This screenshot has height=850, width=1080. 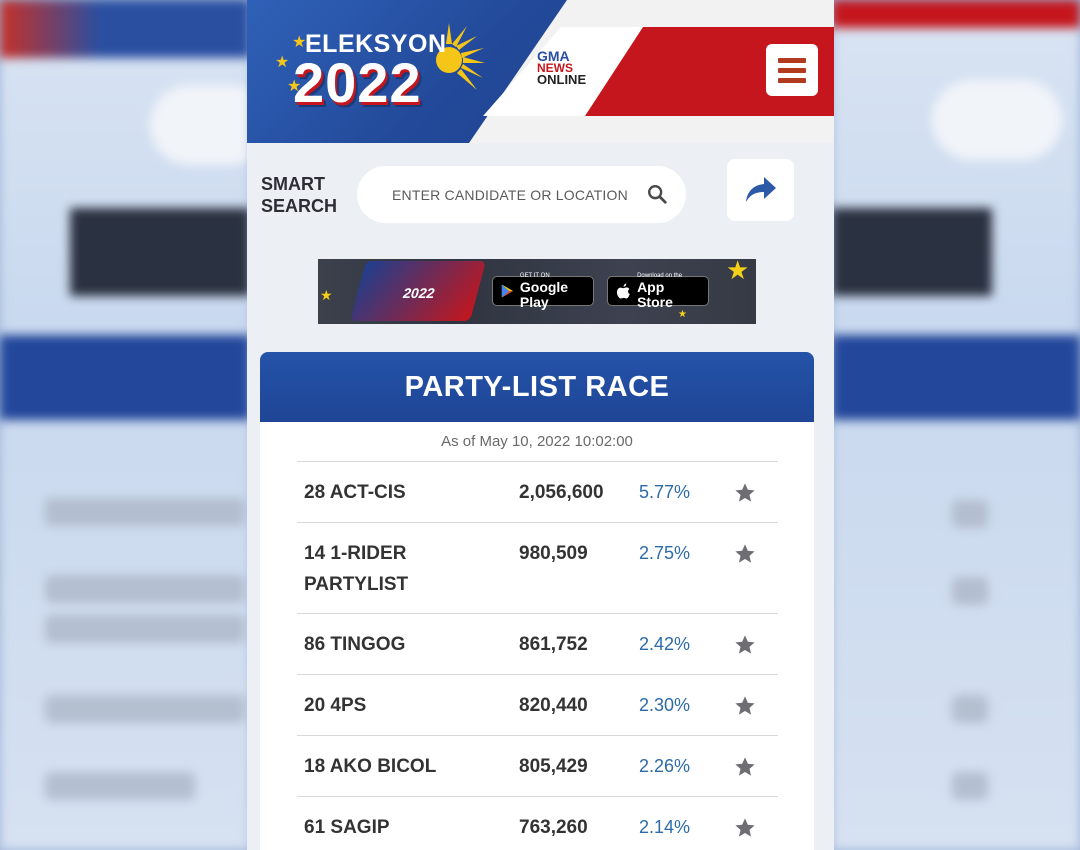 I want to click on search-field, so click(x=521, y=194).